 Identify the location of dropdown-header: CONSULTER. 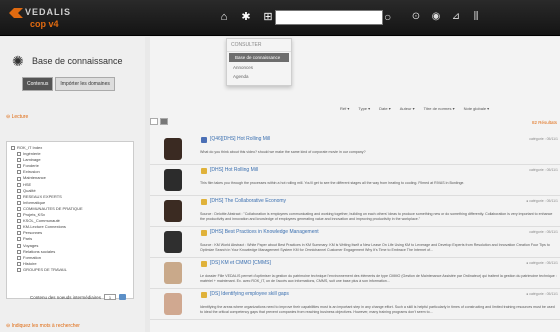
(259, 45).